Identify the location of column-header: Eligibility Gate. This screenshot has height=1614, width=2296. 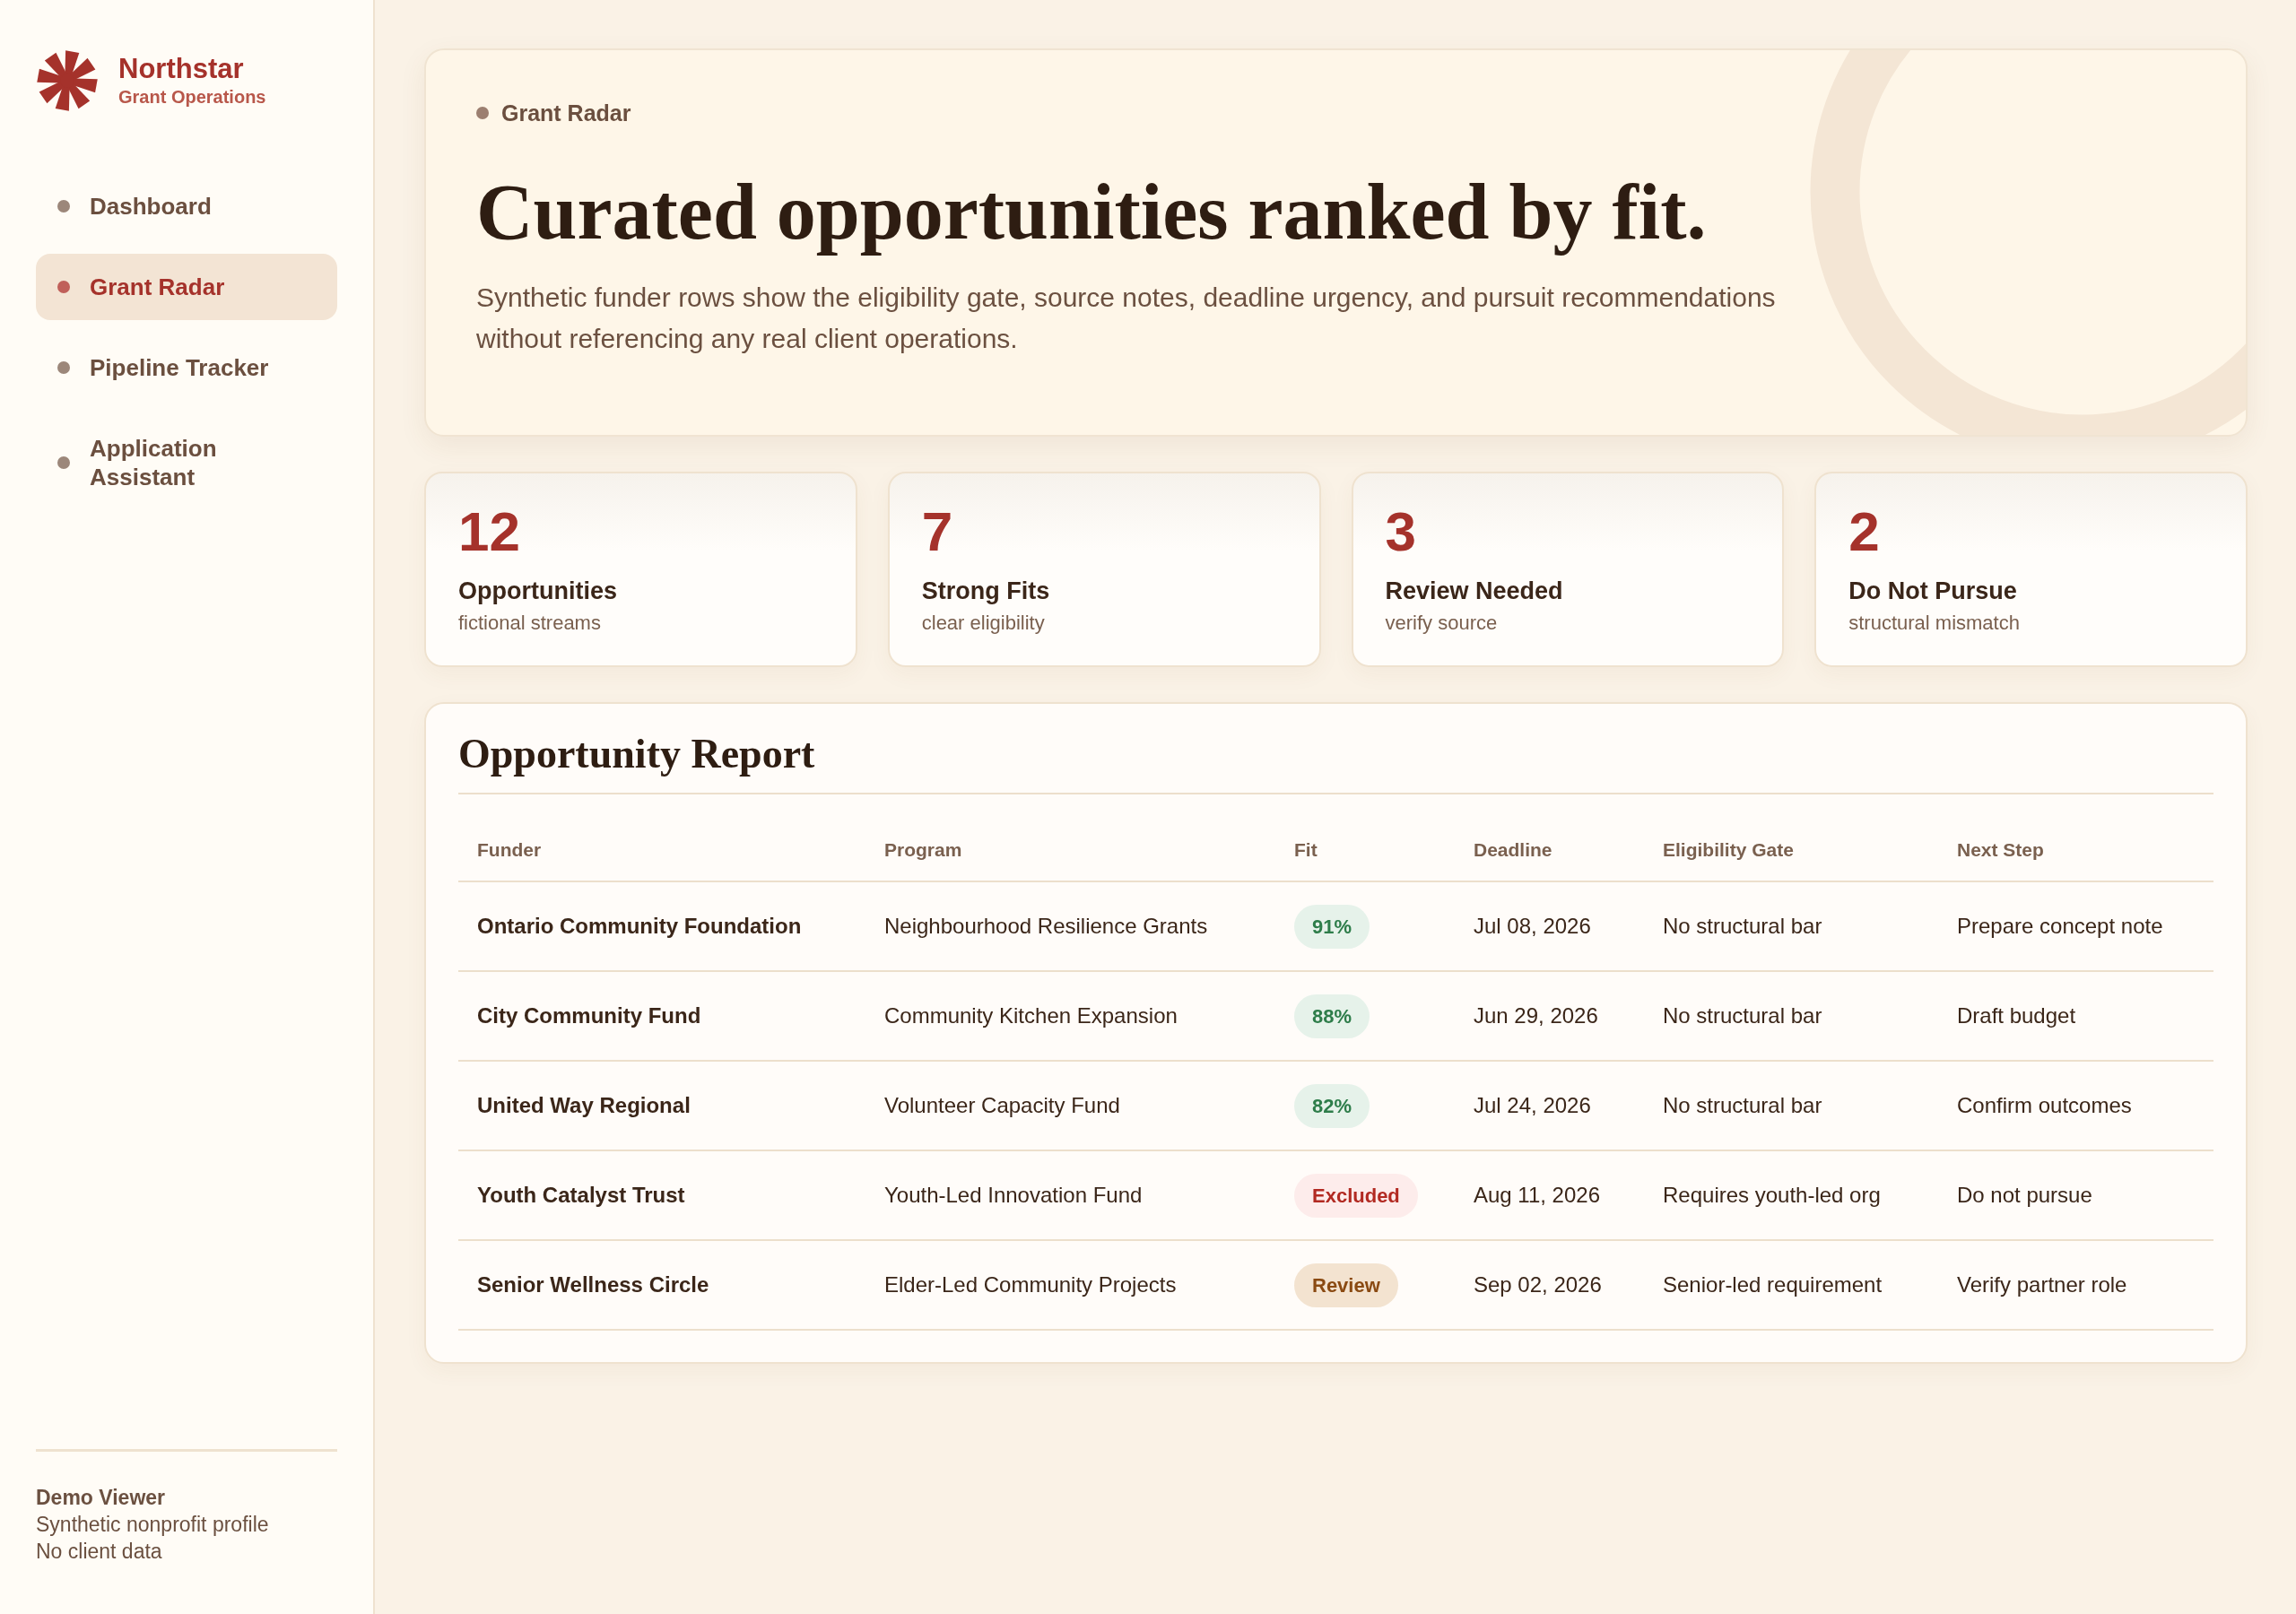
(1791, 837).